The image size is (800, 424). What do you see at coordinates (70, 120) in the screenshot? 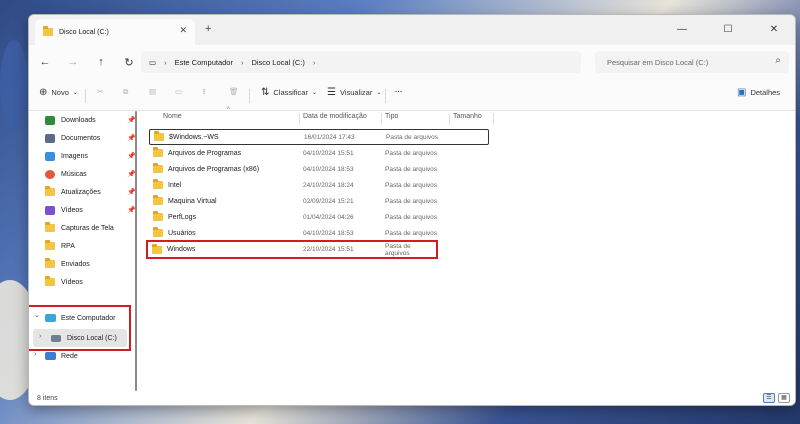
I see `sidebar-item-downloads: Downloads` at bounding box center [70, 120].